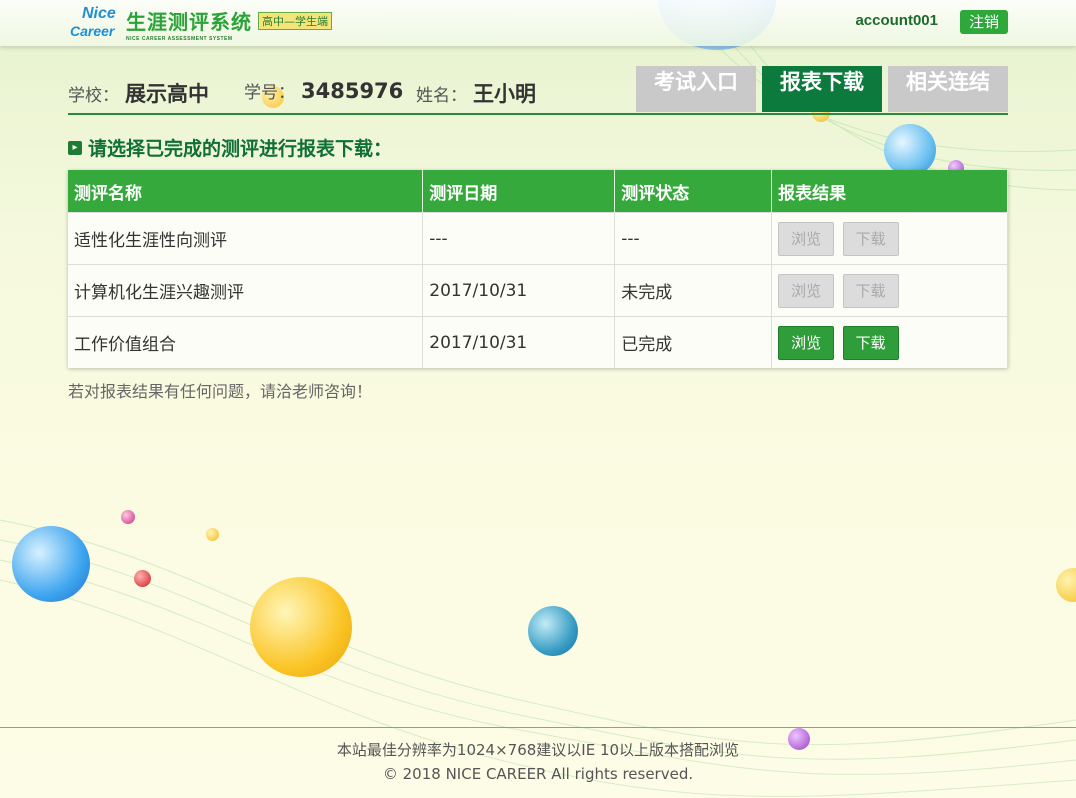 The height and width of the screenshot is (798, 1076). I want to click on logo-english-tagline: NICE CAREER ASSESSMENT SYSTEM, so click(179, 39).